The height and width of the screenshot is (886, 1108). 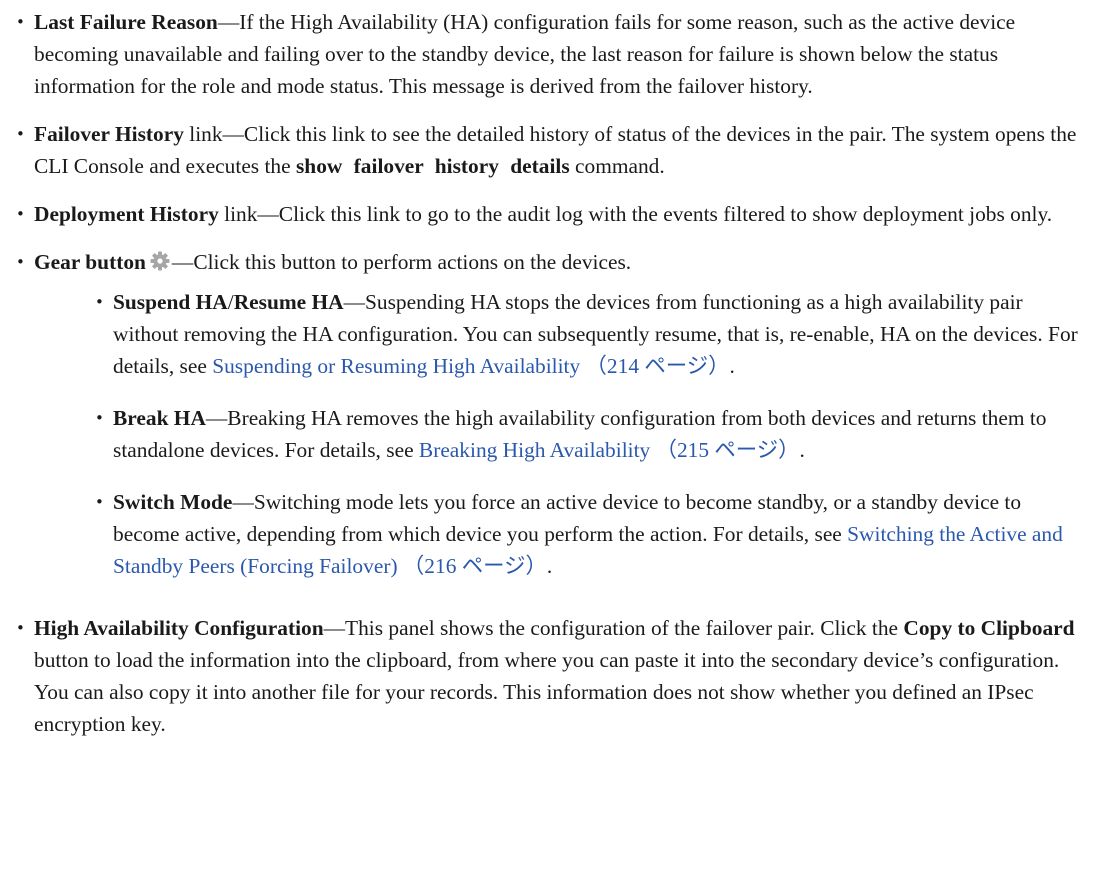 I want to click on link-breaking-ha: Breaking High Availability （215 ページ）, so click(x=609, y=450).